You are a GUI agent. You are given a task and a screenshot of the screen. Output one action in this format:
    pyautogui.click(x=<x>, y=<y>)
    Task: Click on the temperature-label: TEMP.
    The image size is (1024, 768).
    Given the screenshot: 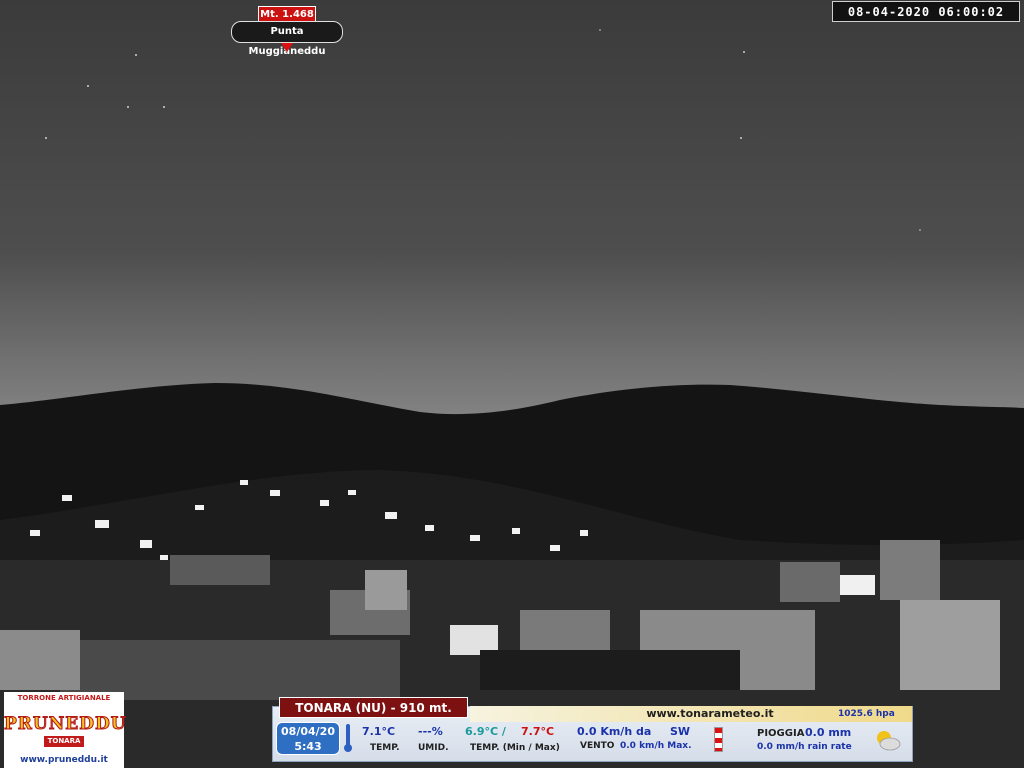 What is the action you would take?
    pyautogui.click(x=385, y=748)
    